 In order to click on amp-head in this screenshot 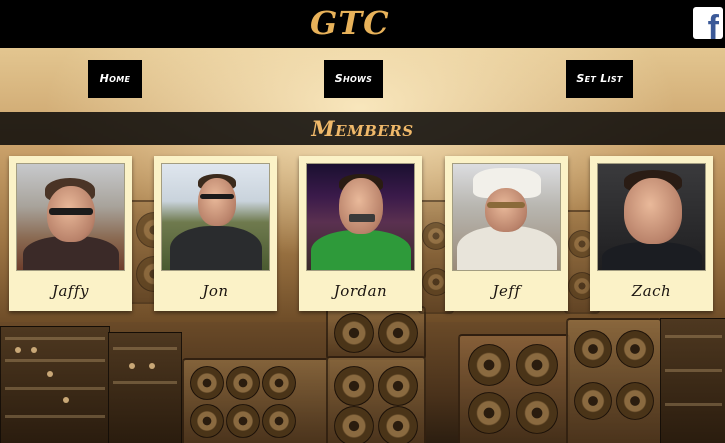, I will do `click(145, 387)`.